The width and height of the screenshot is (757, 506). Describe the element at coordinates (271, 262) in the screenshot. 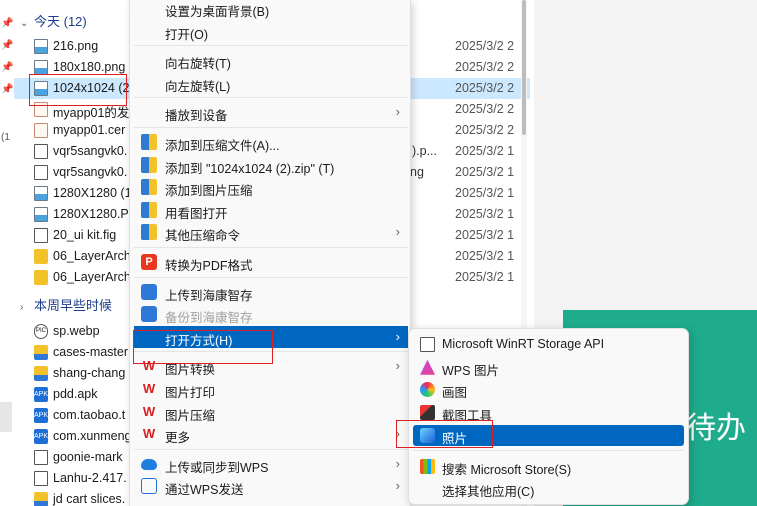

I see `menu-item-pdf: P 转换为PDF格式` at that location.